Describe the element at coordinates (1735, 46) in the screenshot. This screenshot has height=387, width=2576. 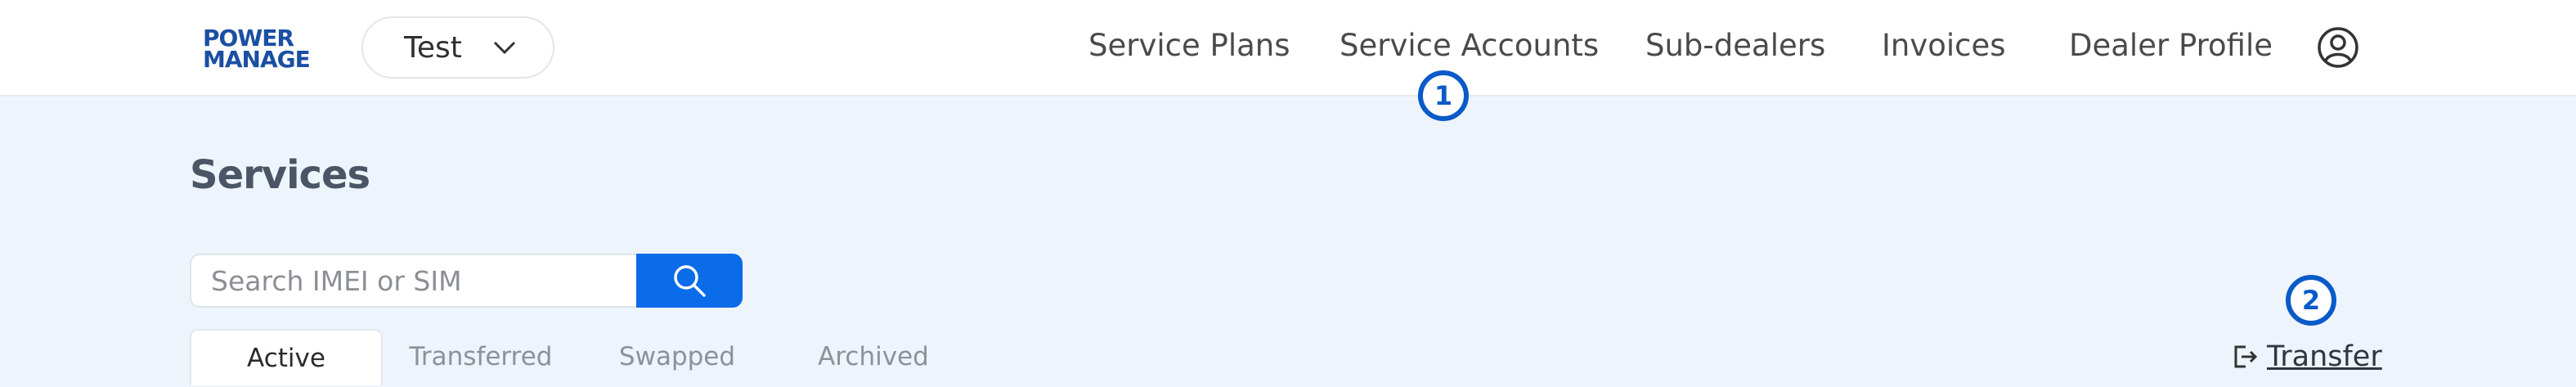
I see `nav-sub-dealers: Sub-dealers` at that location.